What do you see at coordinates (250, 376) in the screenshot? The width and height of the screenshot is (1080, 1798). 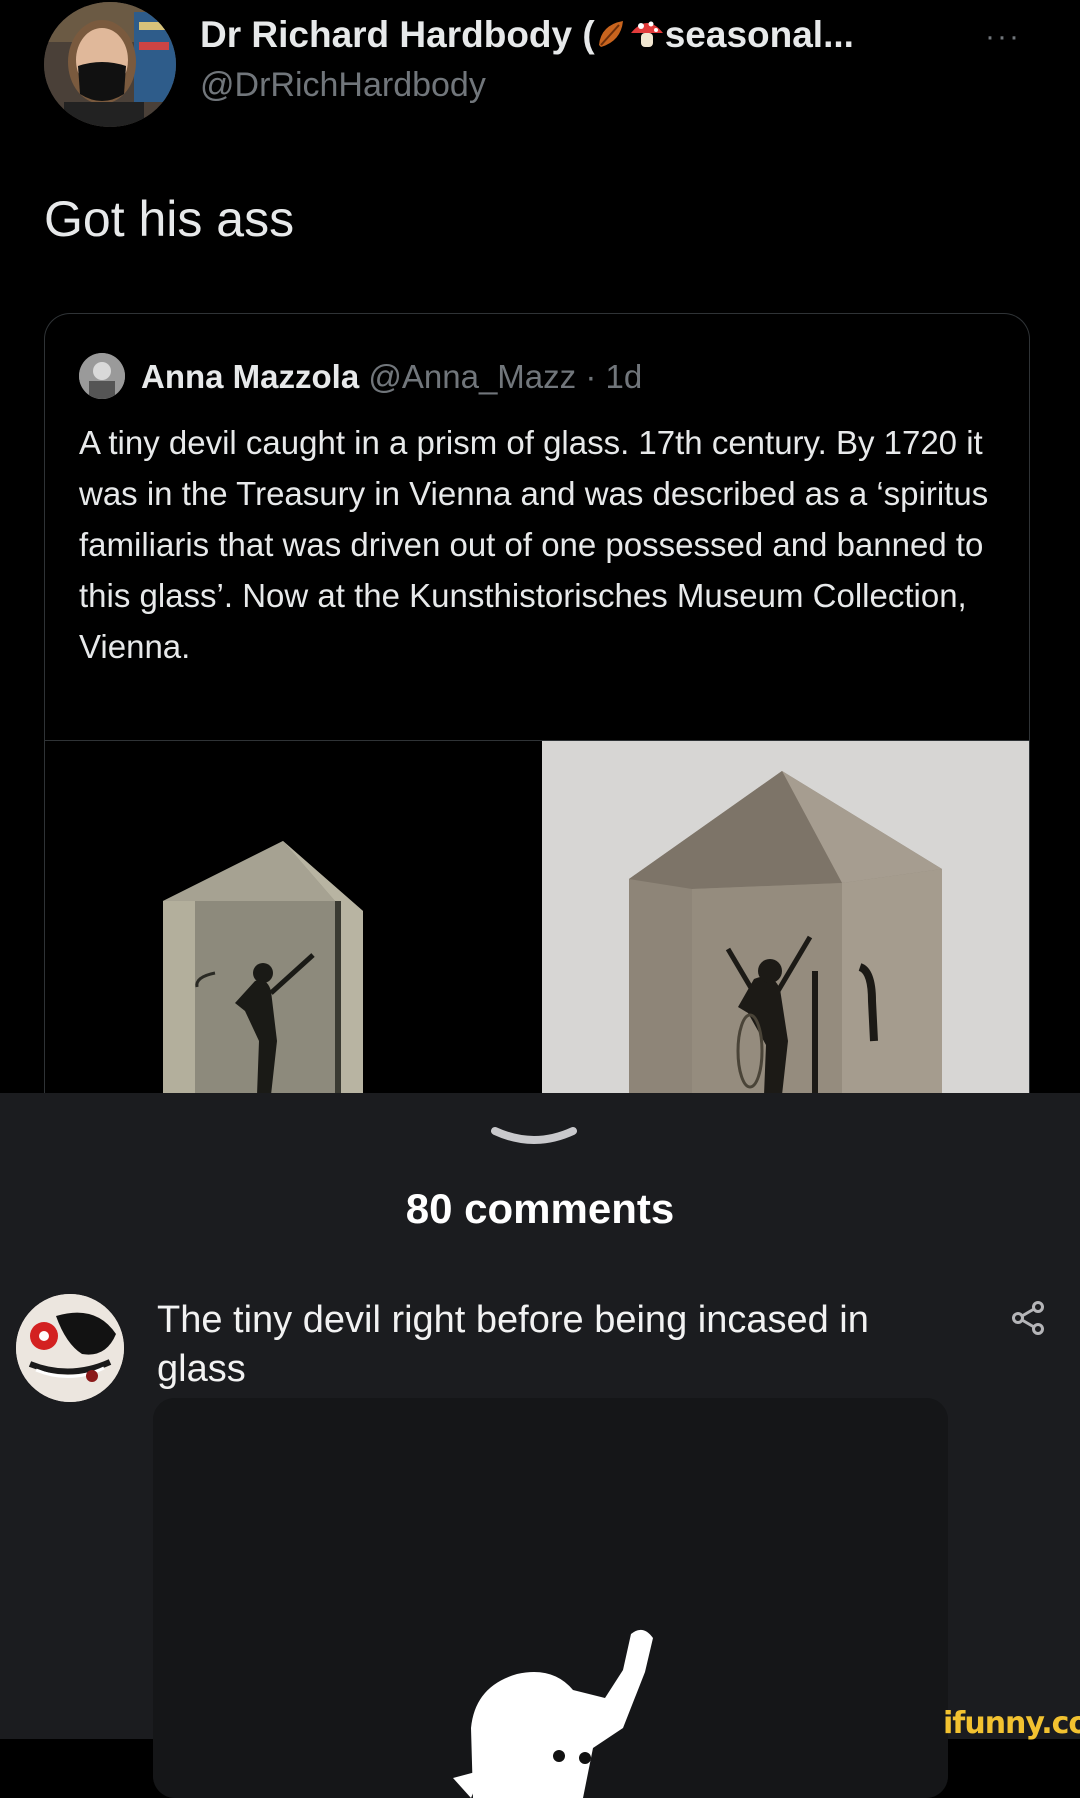 I see `quoted-author-name: Anna Mazzola` at bounding box center [250, 376].